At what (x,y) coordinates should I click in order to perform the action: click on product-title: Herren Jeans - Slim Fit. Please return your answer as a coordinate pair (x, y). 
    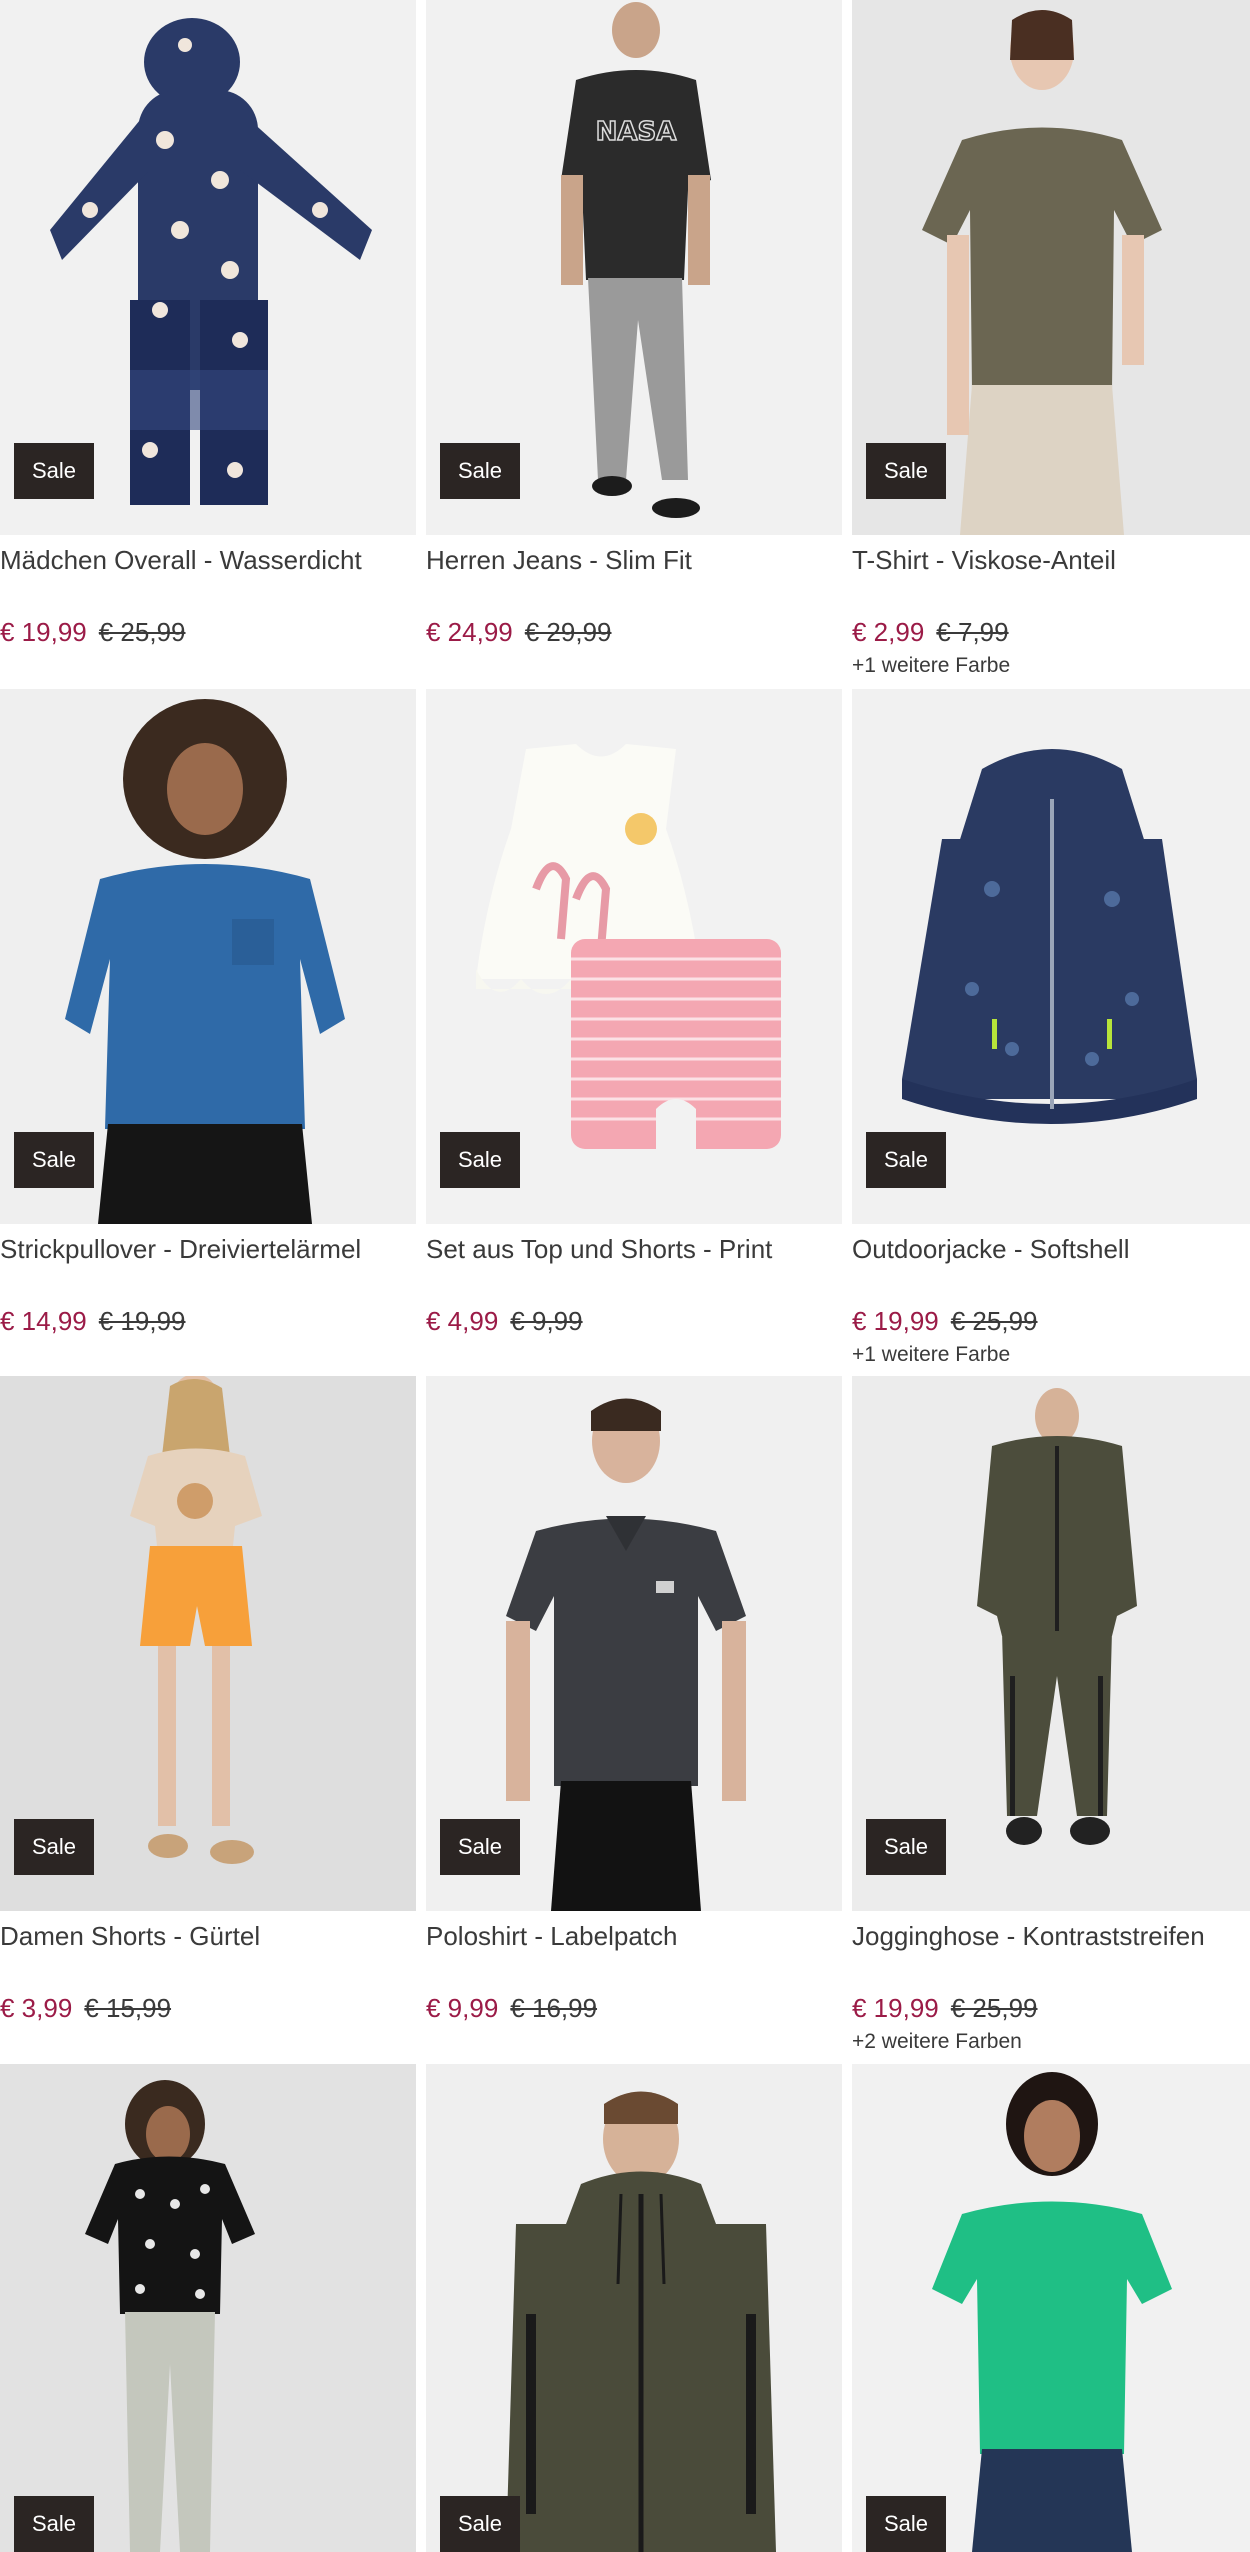
    Looking at the image, I should click on (559, 560).